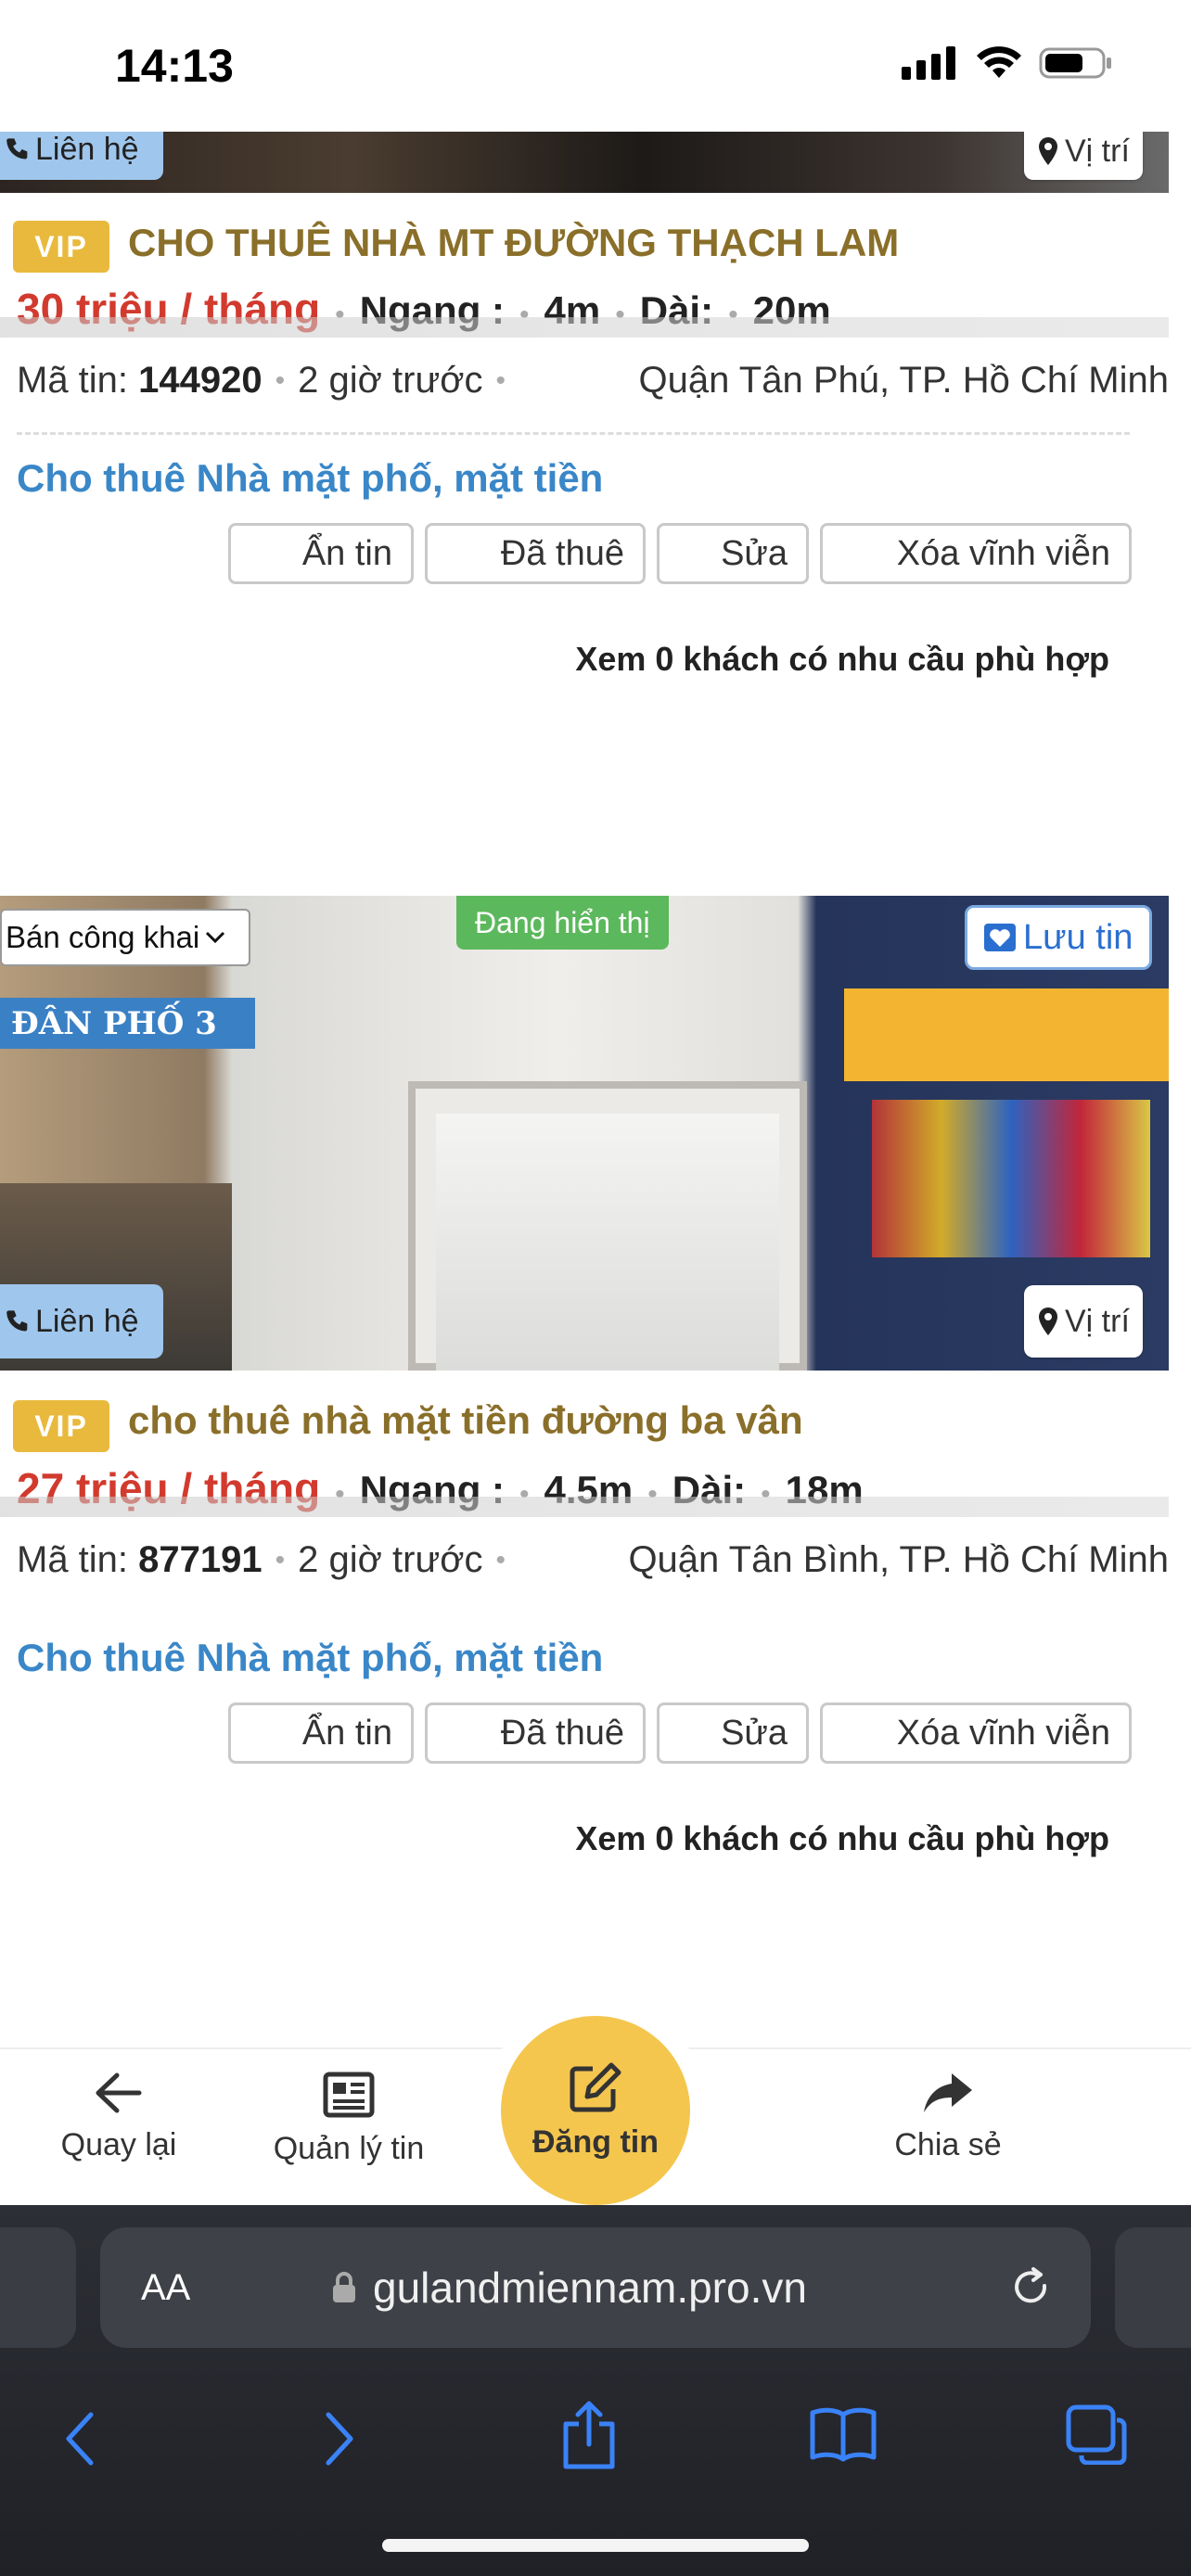 Image resolution: width=1191 pixels, height=2576 pixels. I want to click on share-label: Chia sẻ, so click(948, 2144).